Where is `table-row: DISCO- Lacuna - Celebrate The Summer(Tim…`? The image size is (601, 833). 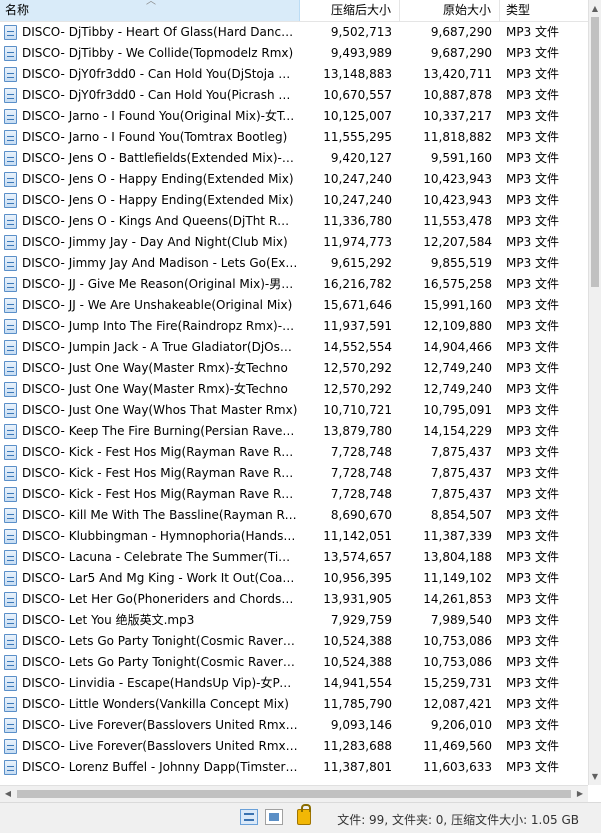 table-row: DISCO- Lacuna - Celebrate The Summer(Tim… is located at coordinates (294, 557).